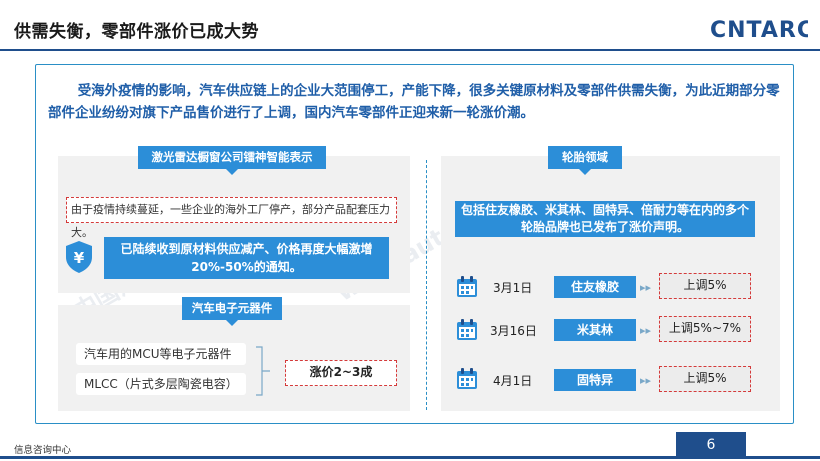 Image resolution: width=820 pixels, height=461 pixels. What do you see at coordinates (646, 287) in the screenshot?
I see `arrow-1: ▸▸` at bounding box center [646, 287].